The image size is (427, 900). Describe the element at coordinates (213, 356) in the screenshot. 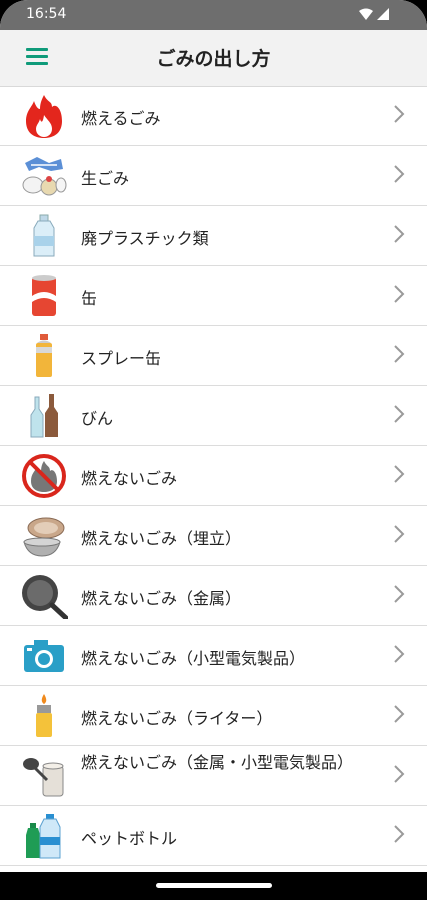

I see `list-item-spray-can: スプレー缶` at that location.